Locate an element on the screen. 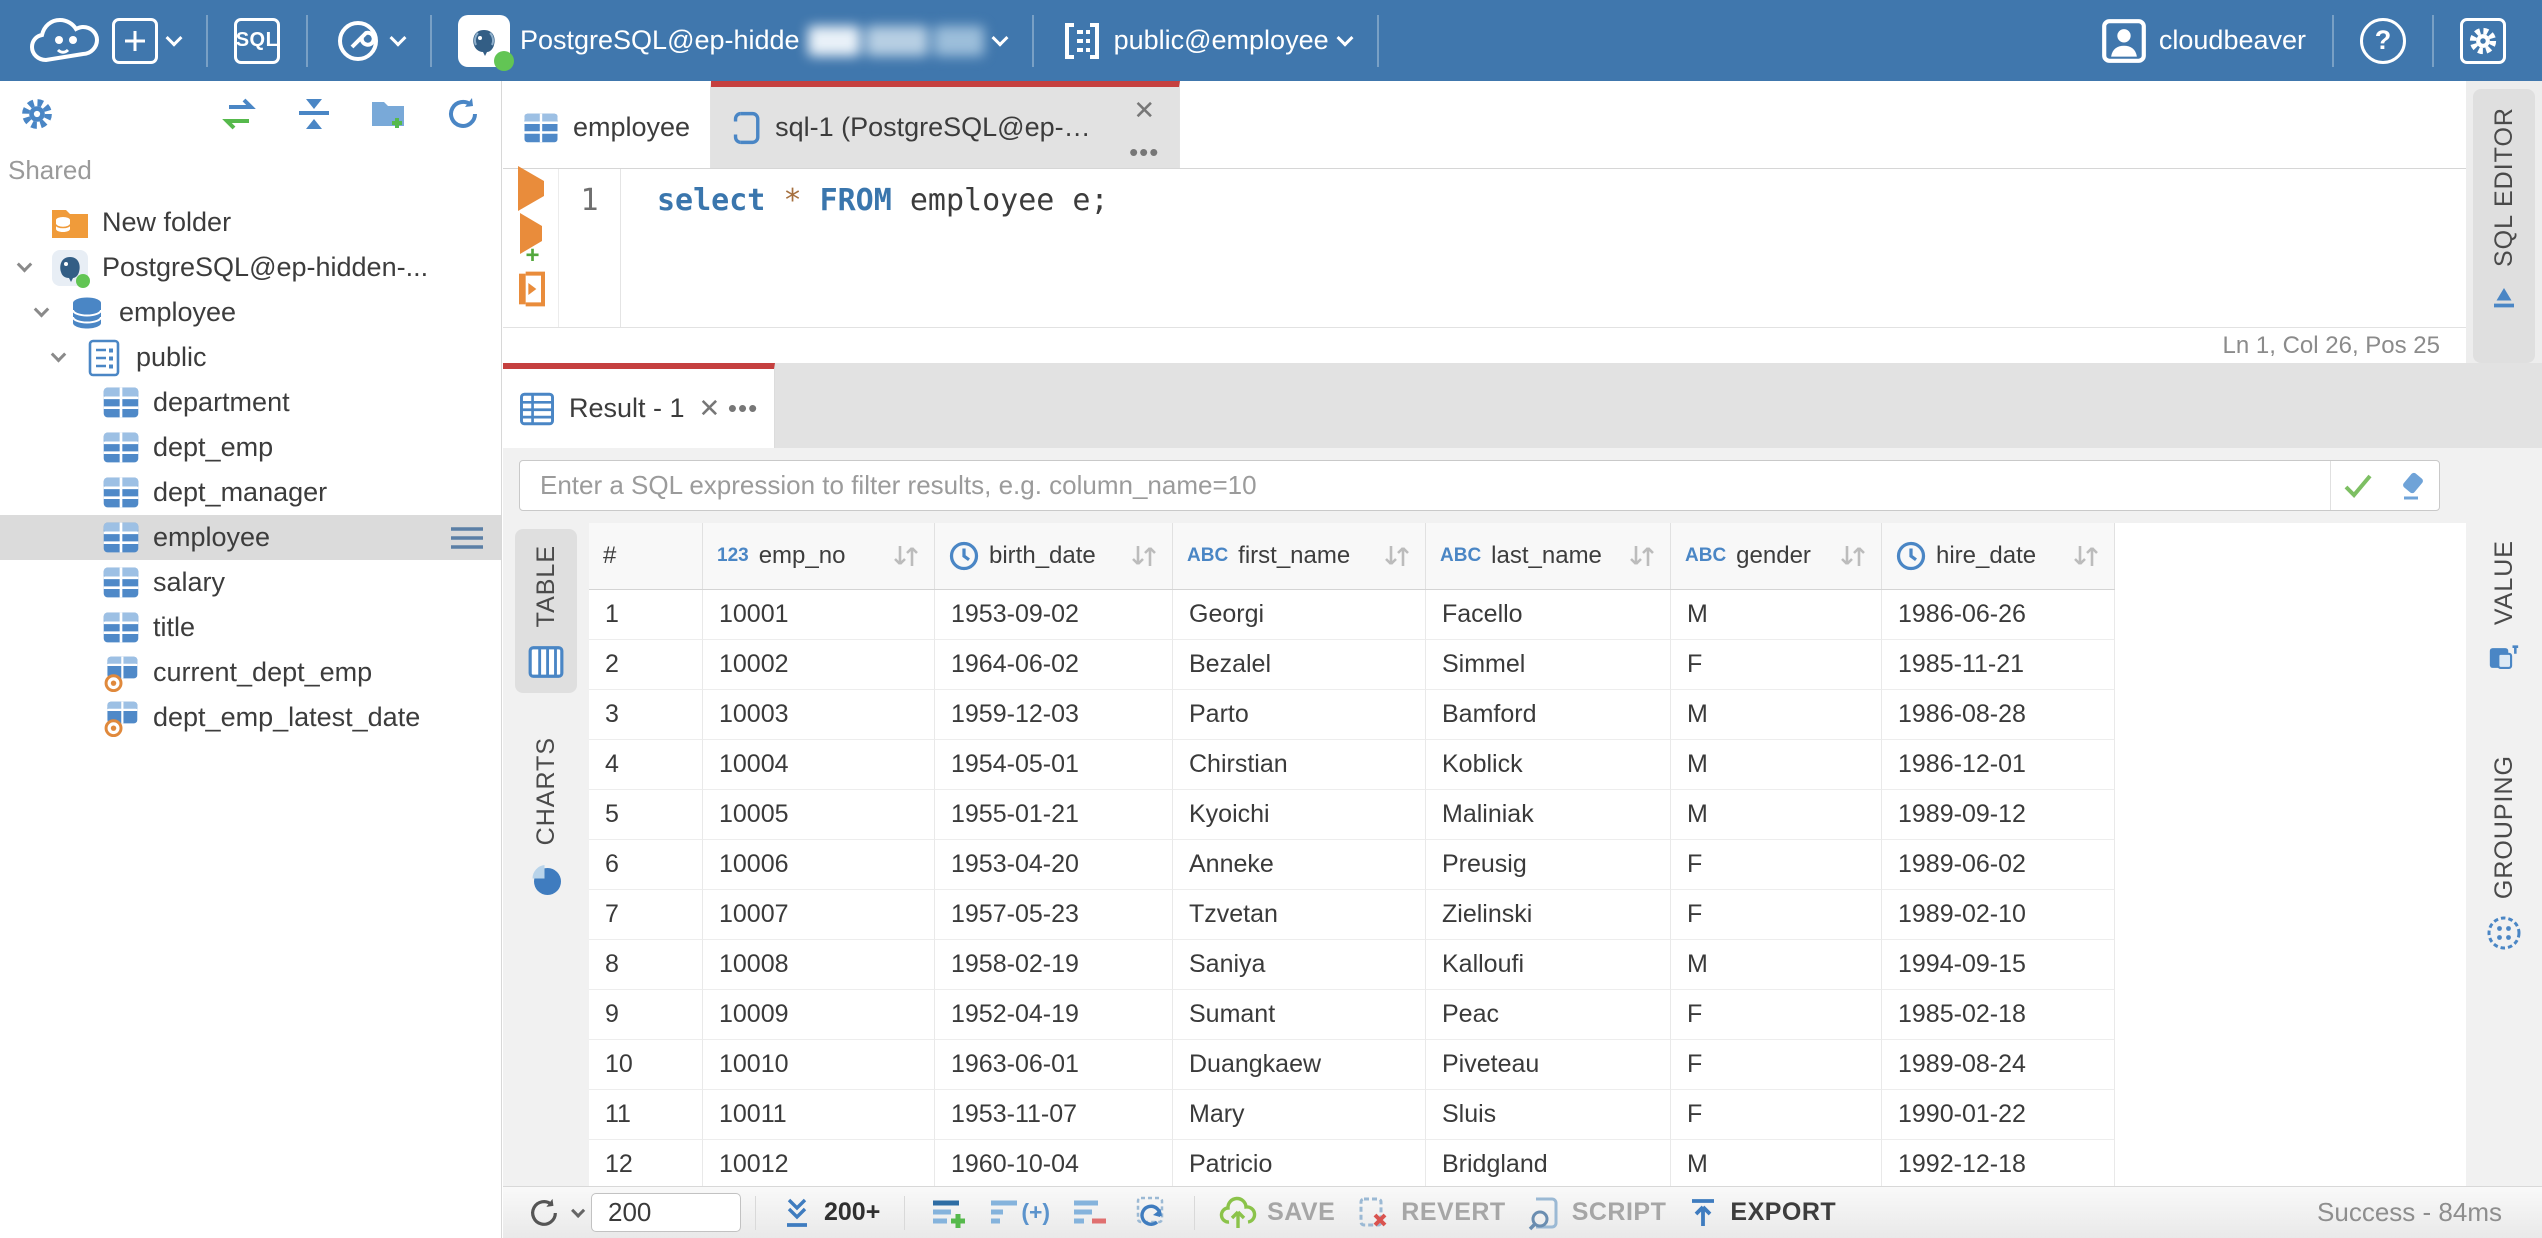 This screenshot has width=2542, height=1238. refresh-result-button is located at coordinates (554, 1212).